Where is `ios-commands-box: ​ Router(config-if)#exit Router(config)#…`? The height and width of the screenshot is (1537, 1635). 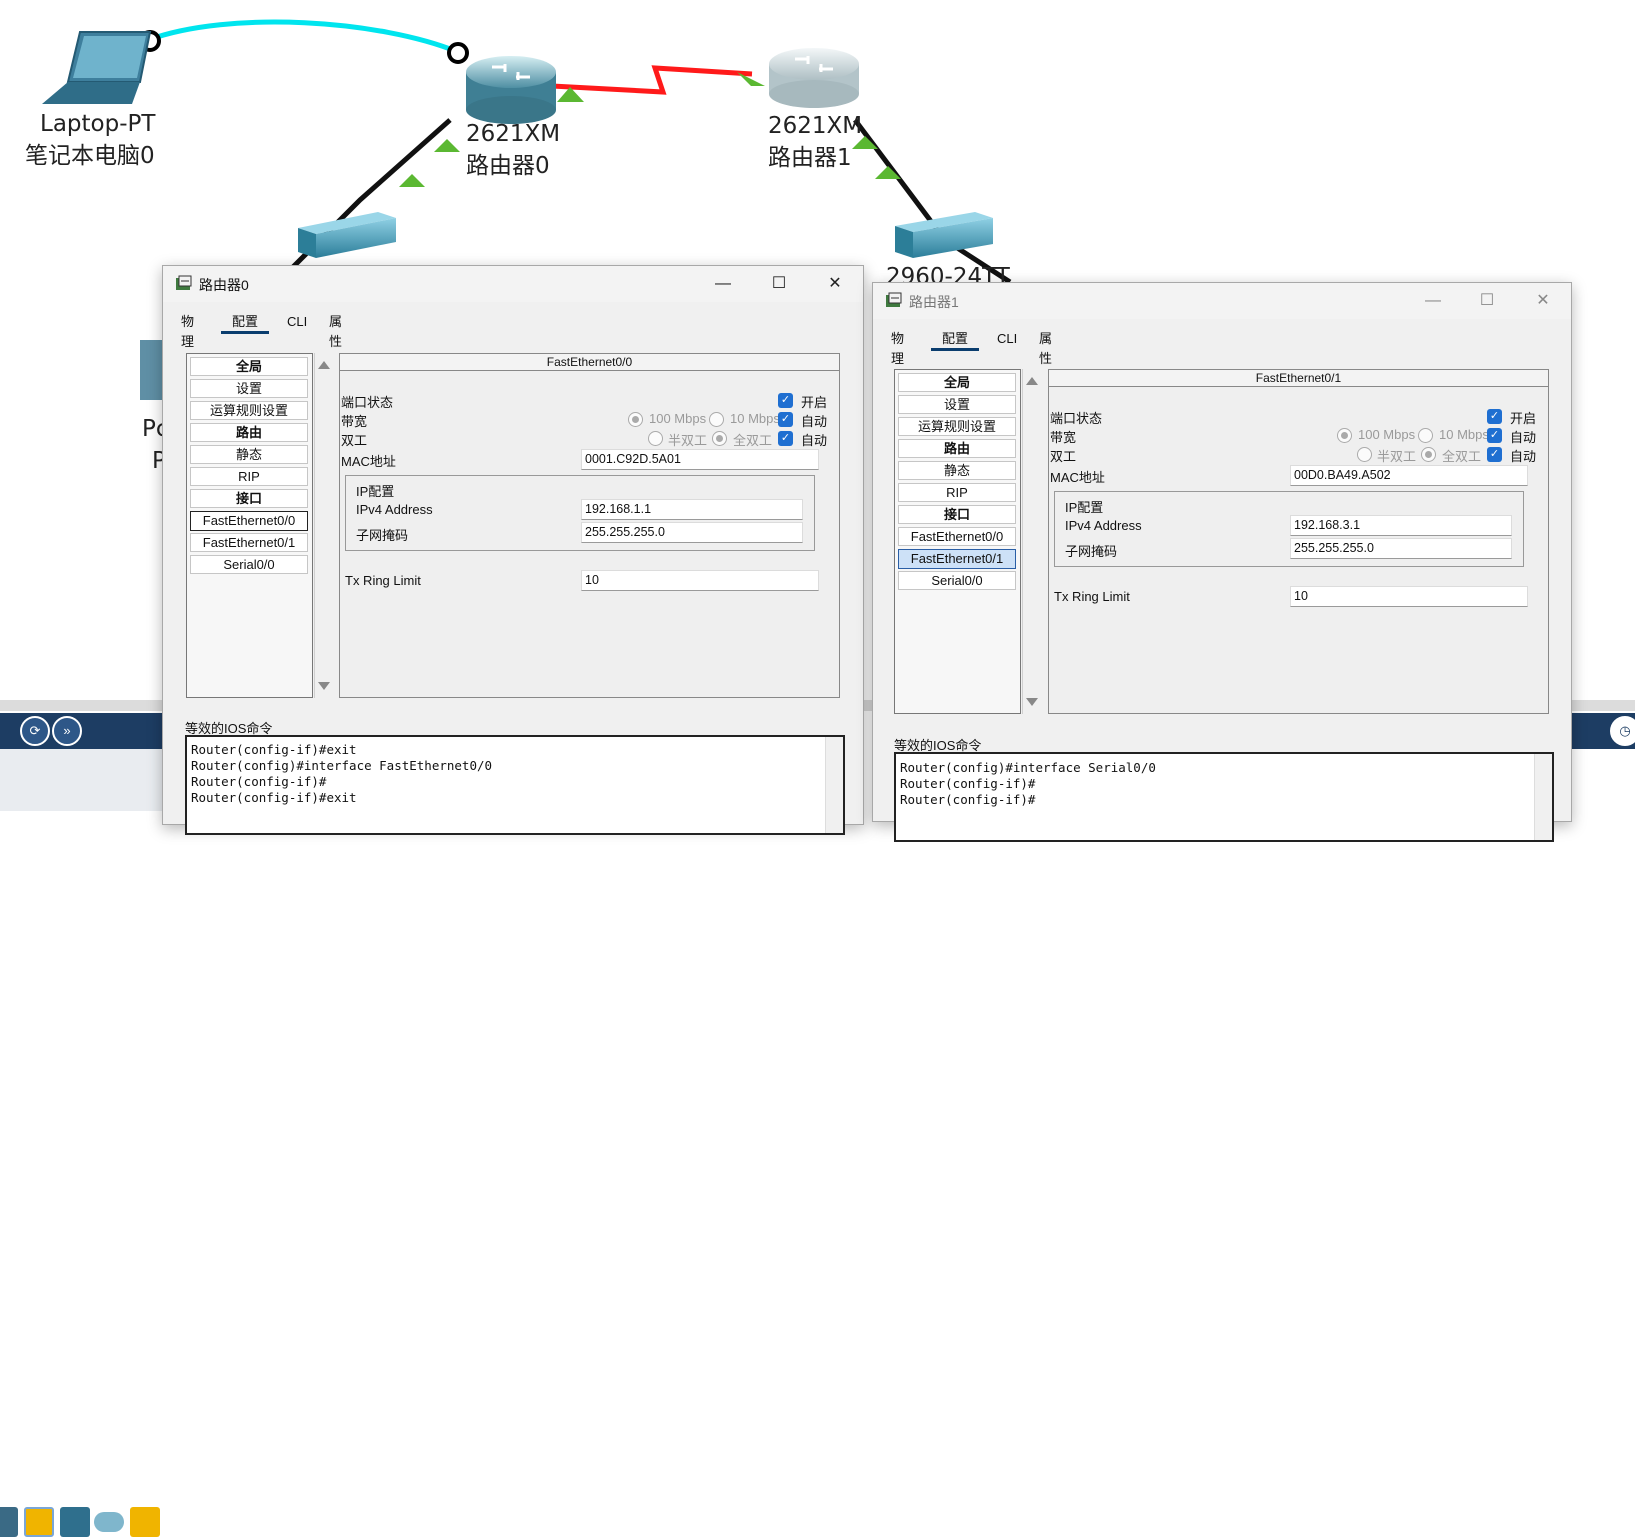
ios-commands-box: ​ Router(config-if)#exit Router(config)#… is located at coordinates (515, 785).